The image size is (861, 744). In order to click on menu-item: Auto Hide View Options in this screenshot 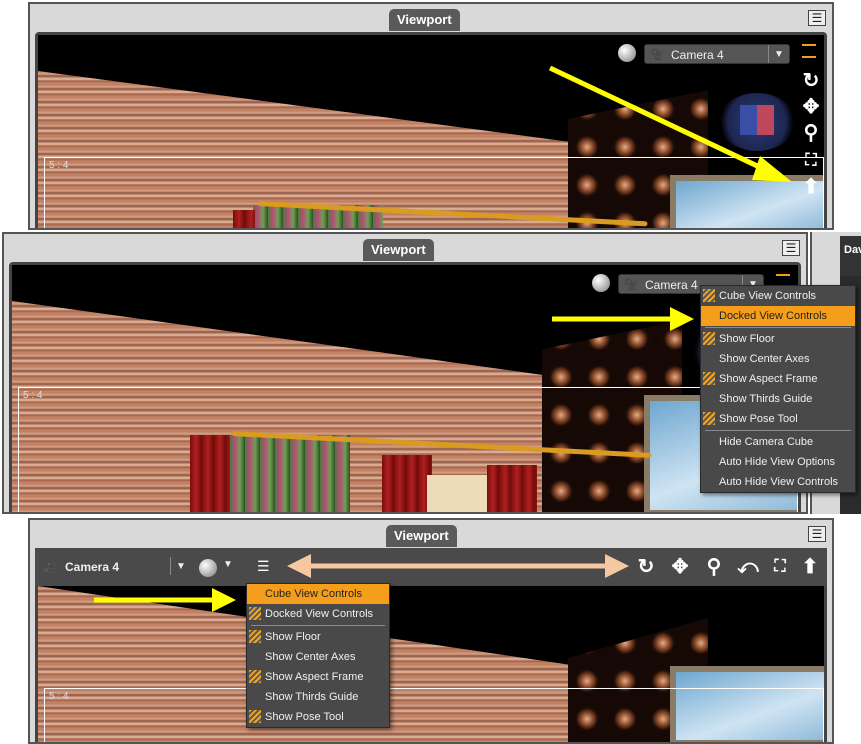, I will do `click(778, 462)`.